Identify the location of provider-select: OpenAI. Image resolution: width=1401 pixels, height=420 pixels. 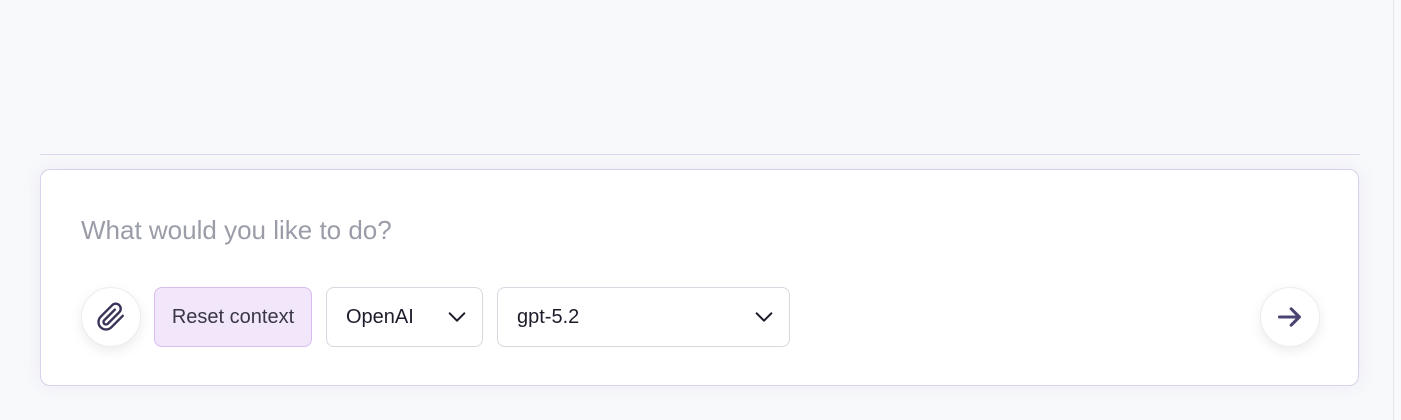
(404, 317).